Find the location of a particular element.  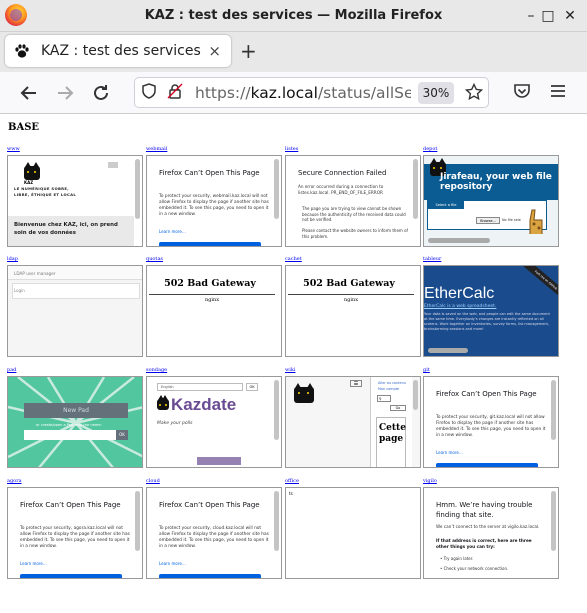

insecure-lock-icon is located at coordinates (175, 93).